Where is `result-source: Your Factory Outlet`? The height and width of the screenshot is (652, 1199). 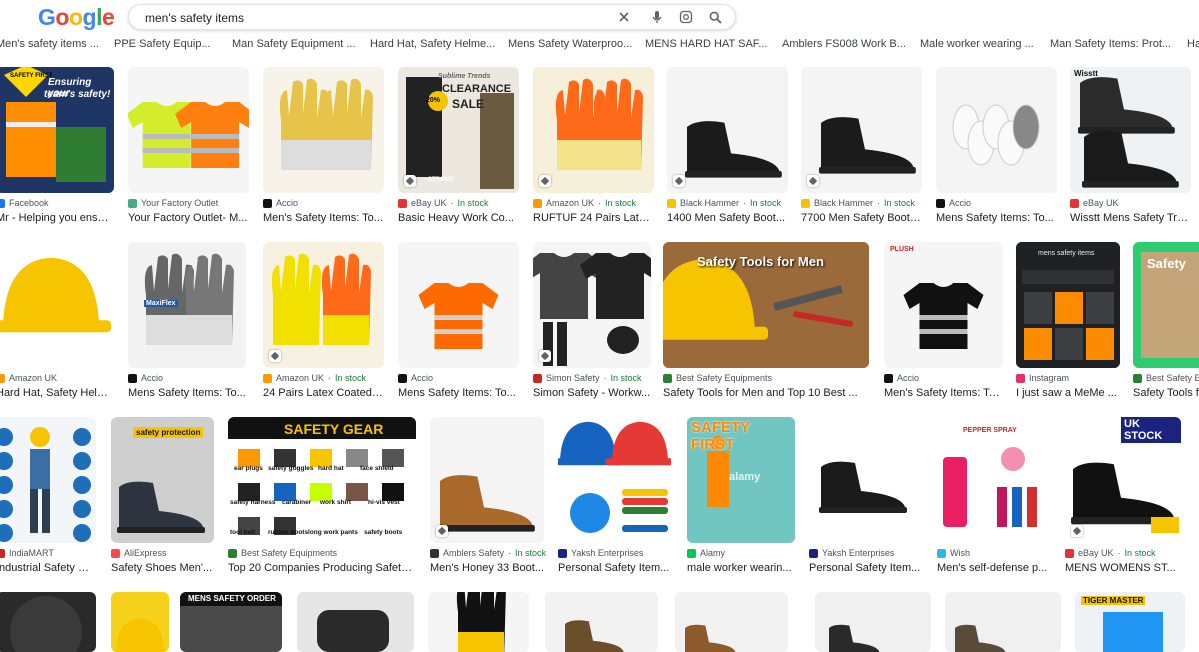
result-source: Your Factory Outlet is located at coordinates (173, 203).